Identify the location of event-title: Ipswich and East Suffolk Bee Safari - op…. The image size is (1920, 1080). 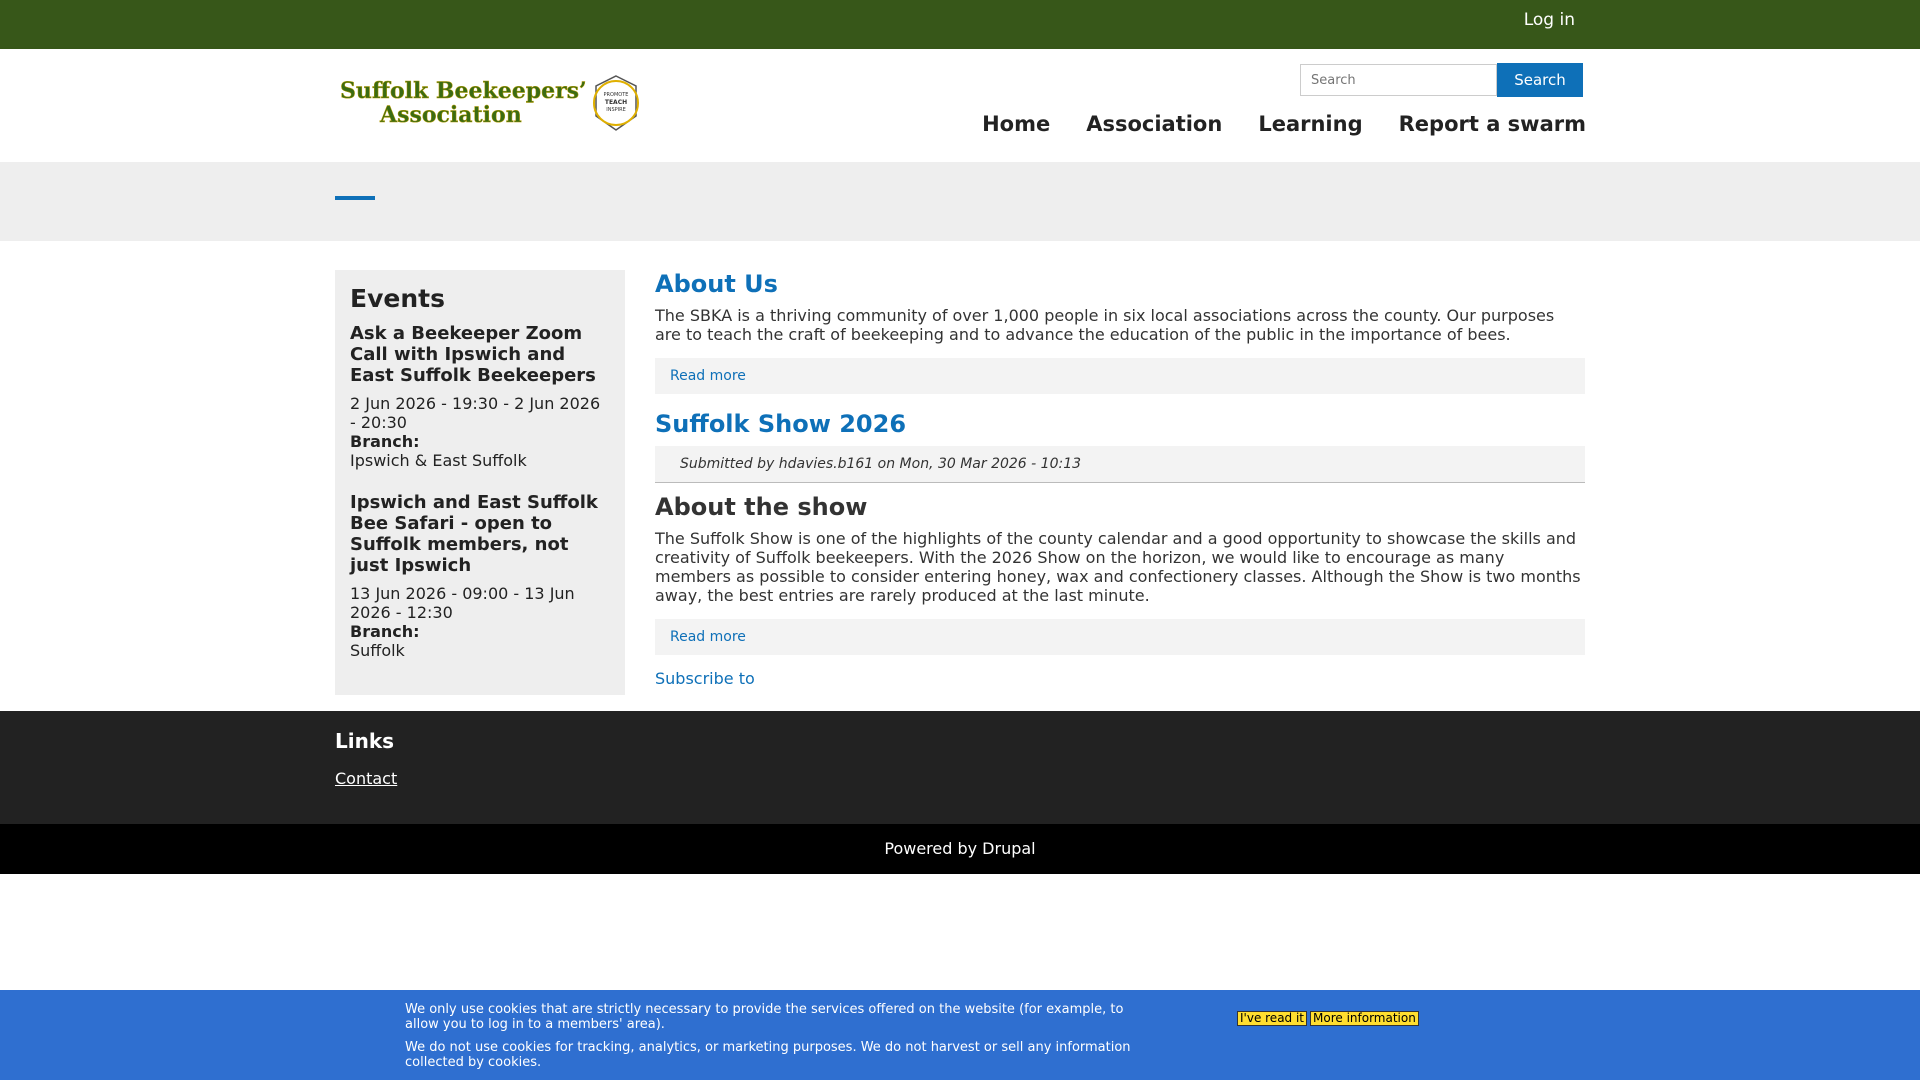
(480, 534).